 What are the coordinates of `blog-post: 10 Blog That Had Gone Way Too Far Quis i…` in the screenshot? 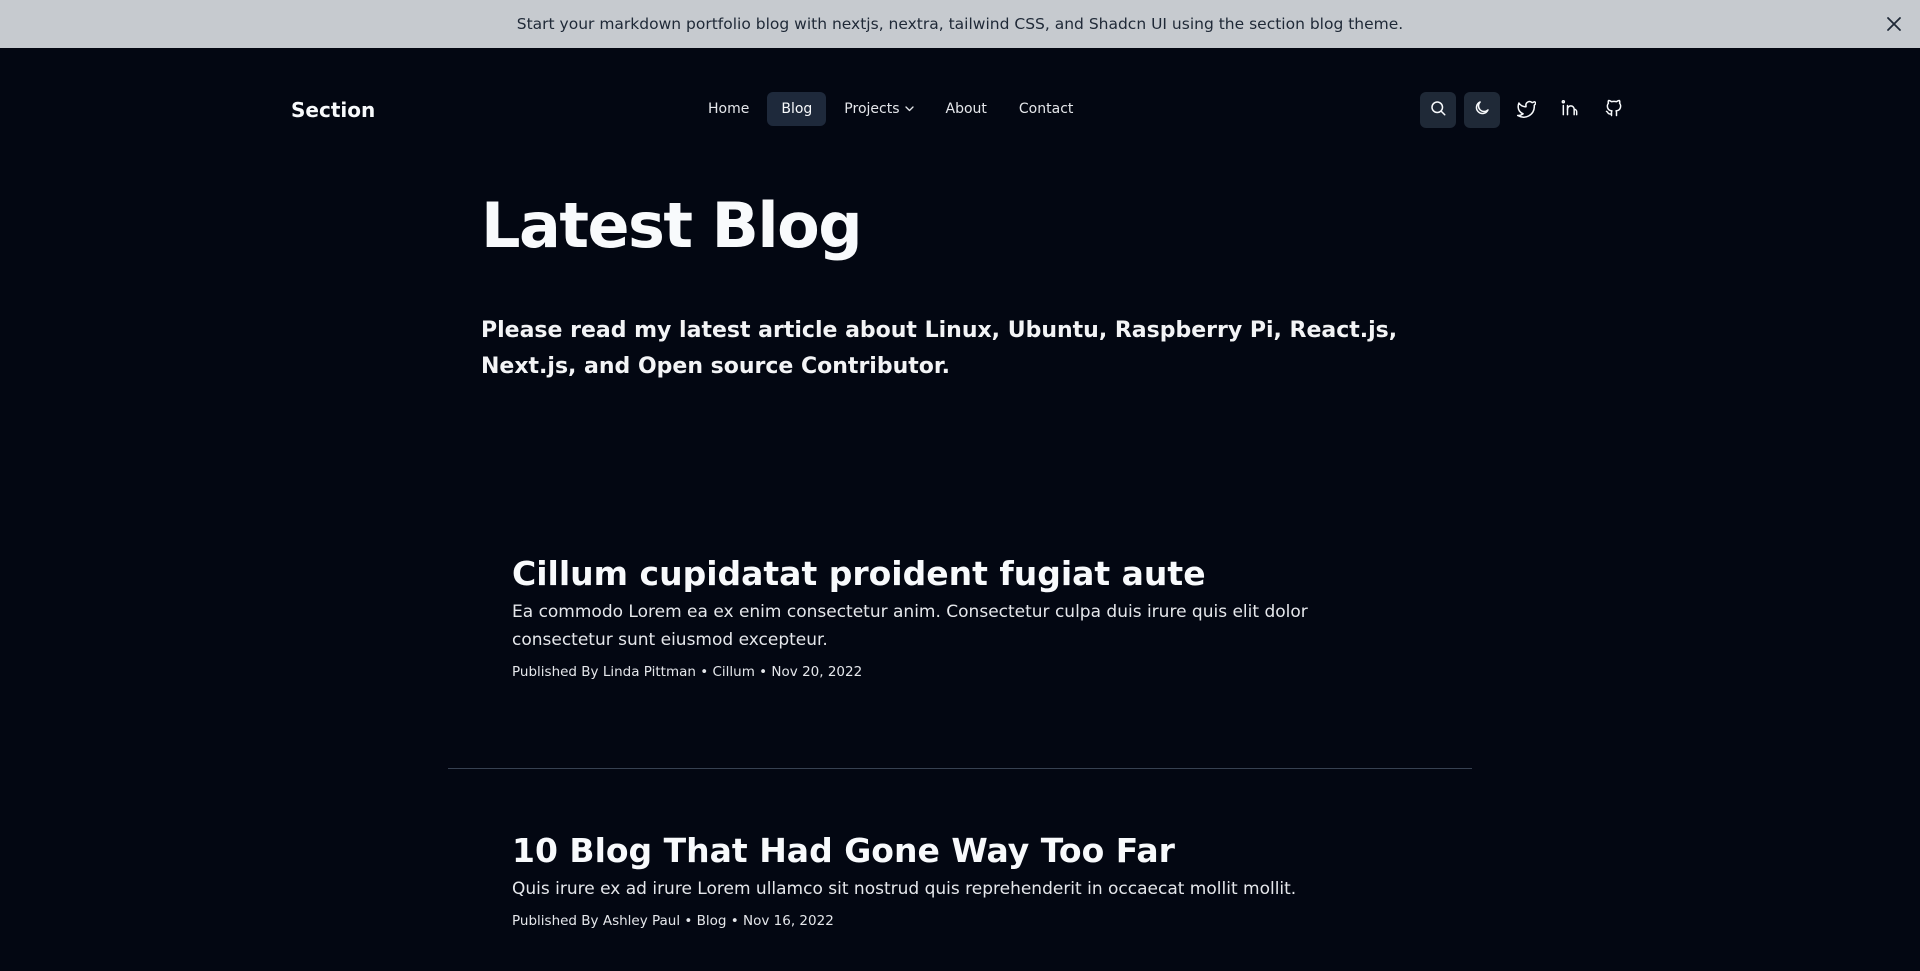 It's located at (962, 879).